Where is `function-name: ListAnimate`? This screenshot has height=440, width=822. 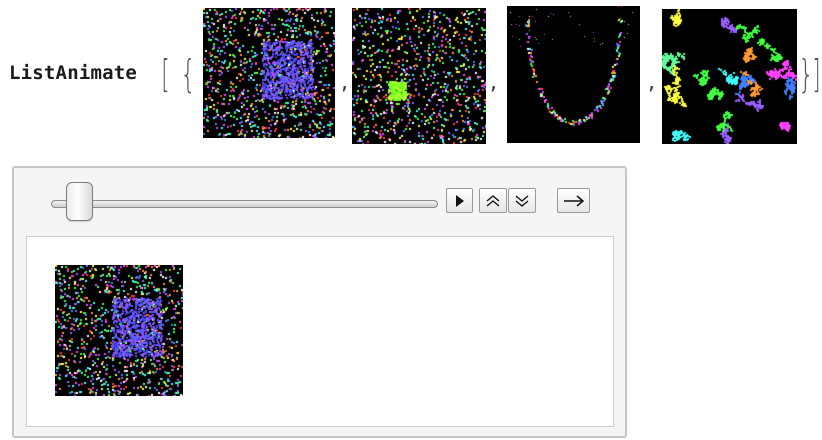
function-name: ListAnimate is located at coordinates (73, 73).